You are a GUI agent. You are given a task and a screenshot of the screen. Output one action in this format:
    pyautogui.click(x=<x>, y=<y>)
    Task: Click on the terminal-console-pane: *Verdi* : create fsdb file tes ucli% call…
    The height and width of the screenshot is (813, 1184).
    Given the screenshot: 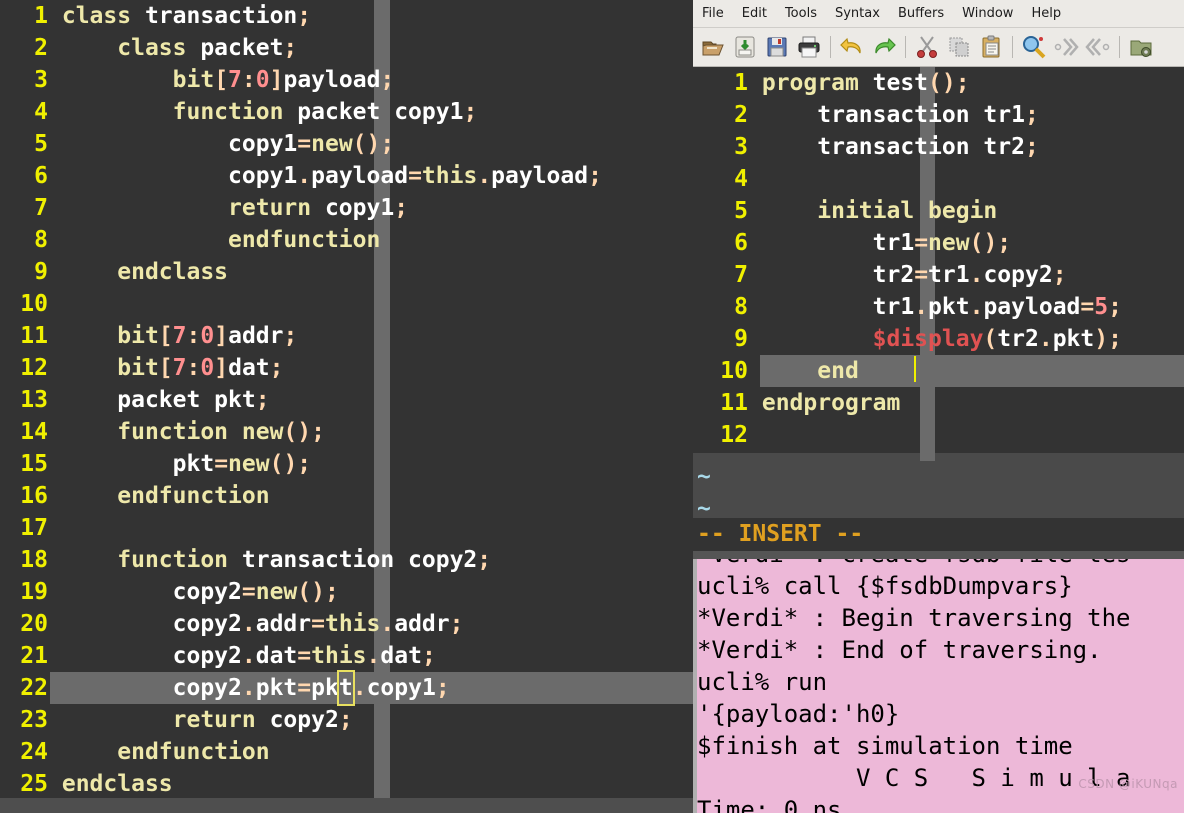 What is the action you would take?
    pyautogui.click(x=938, y=682)
    